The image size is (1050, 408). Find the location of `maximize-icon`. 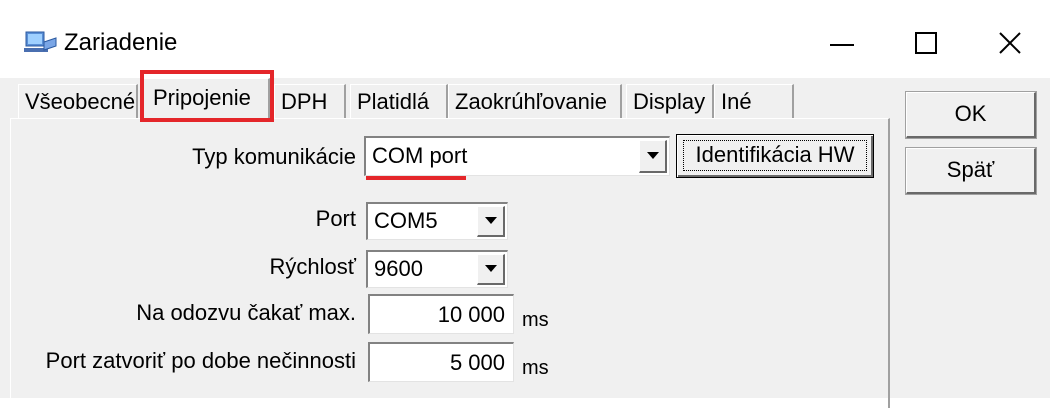

maximize-icon is located at coordinates (926, 43).